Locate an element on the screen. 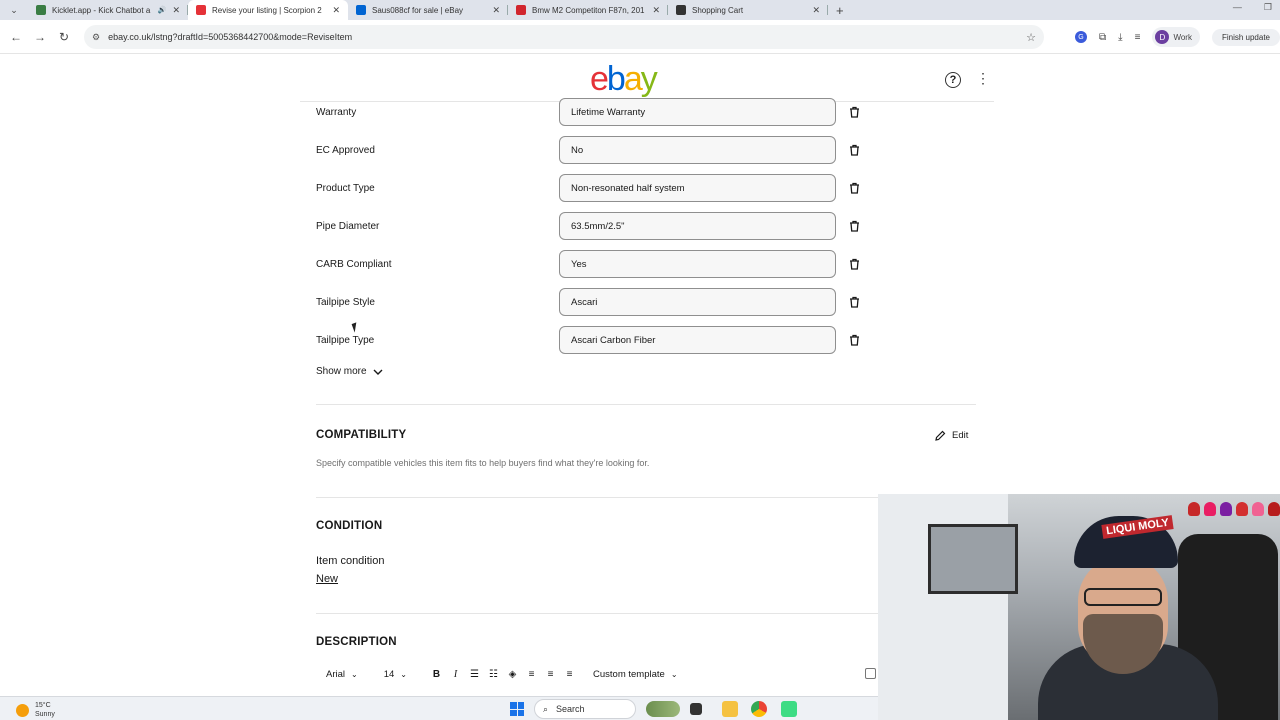  item-specific-row: Tailpipe Style Ascari is located at coordinates (596, 302).